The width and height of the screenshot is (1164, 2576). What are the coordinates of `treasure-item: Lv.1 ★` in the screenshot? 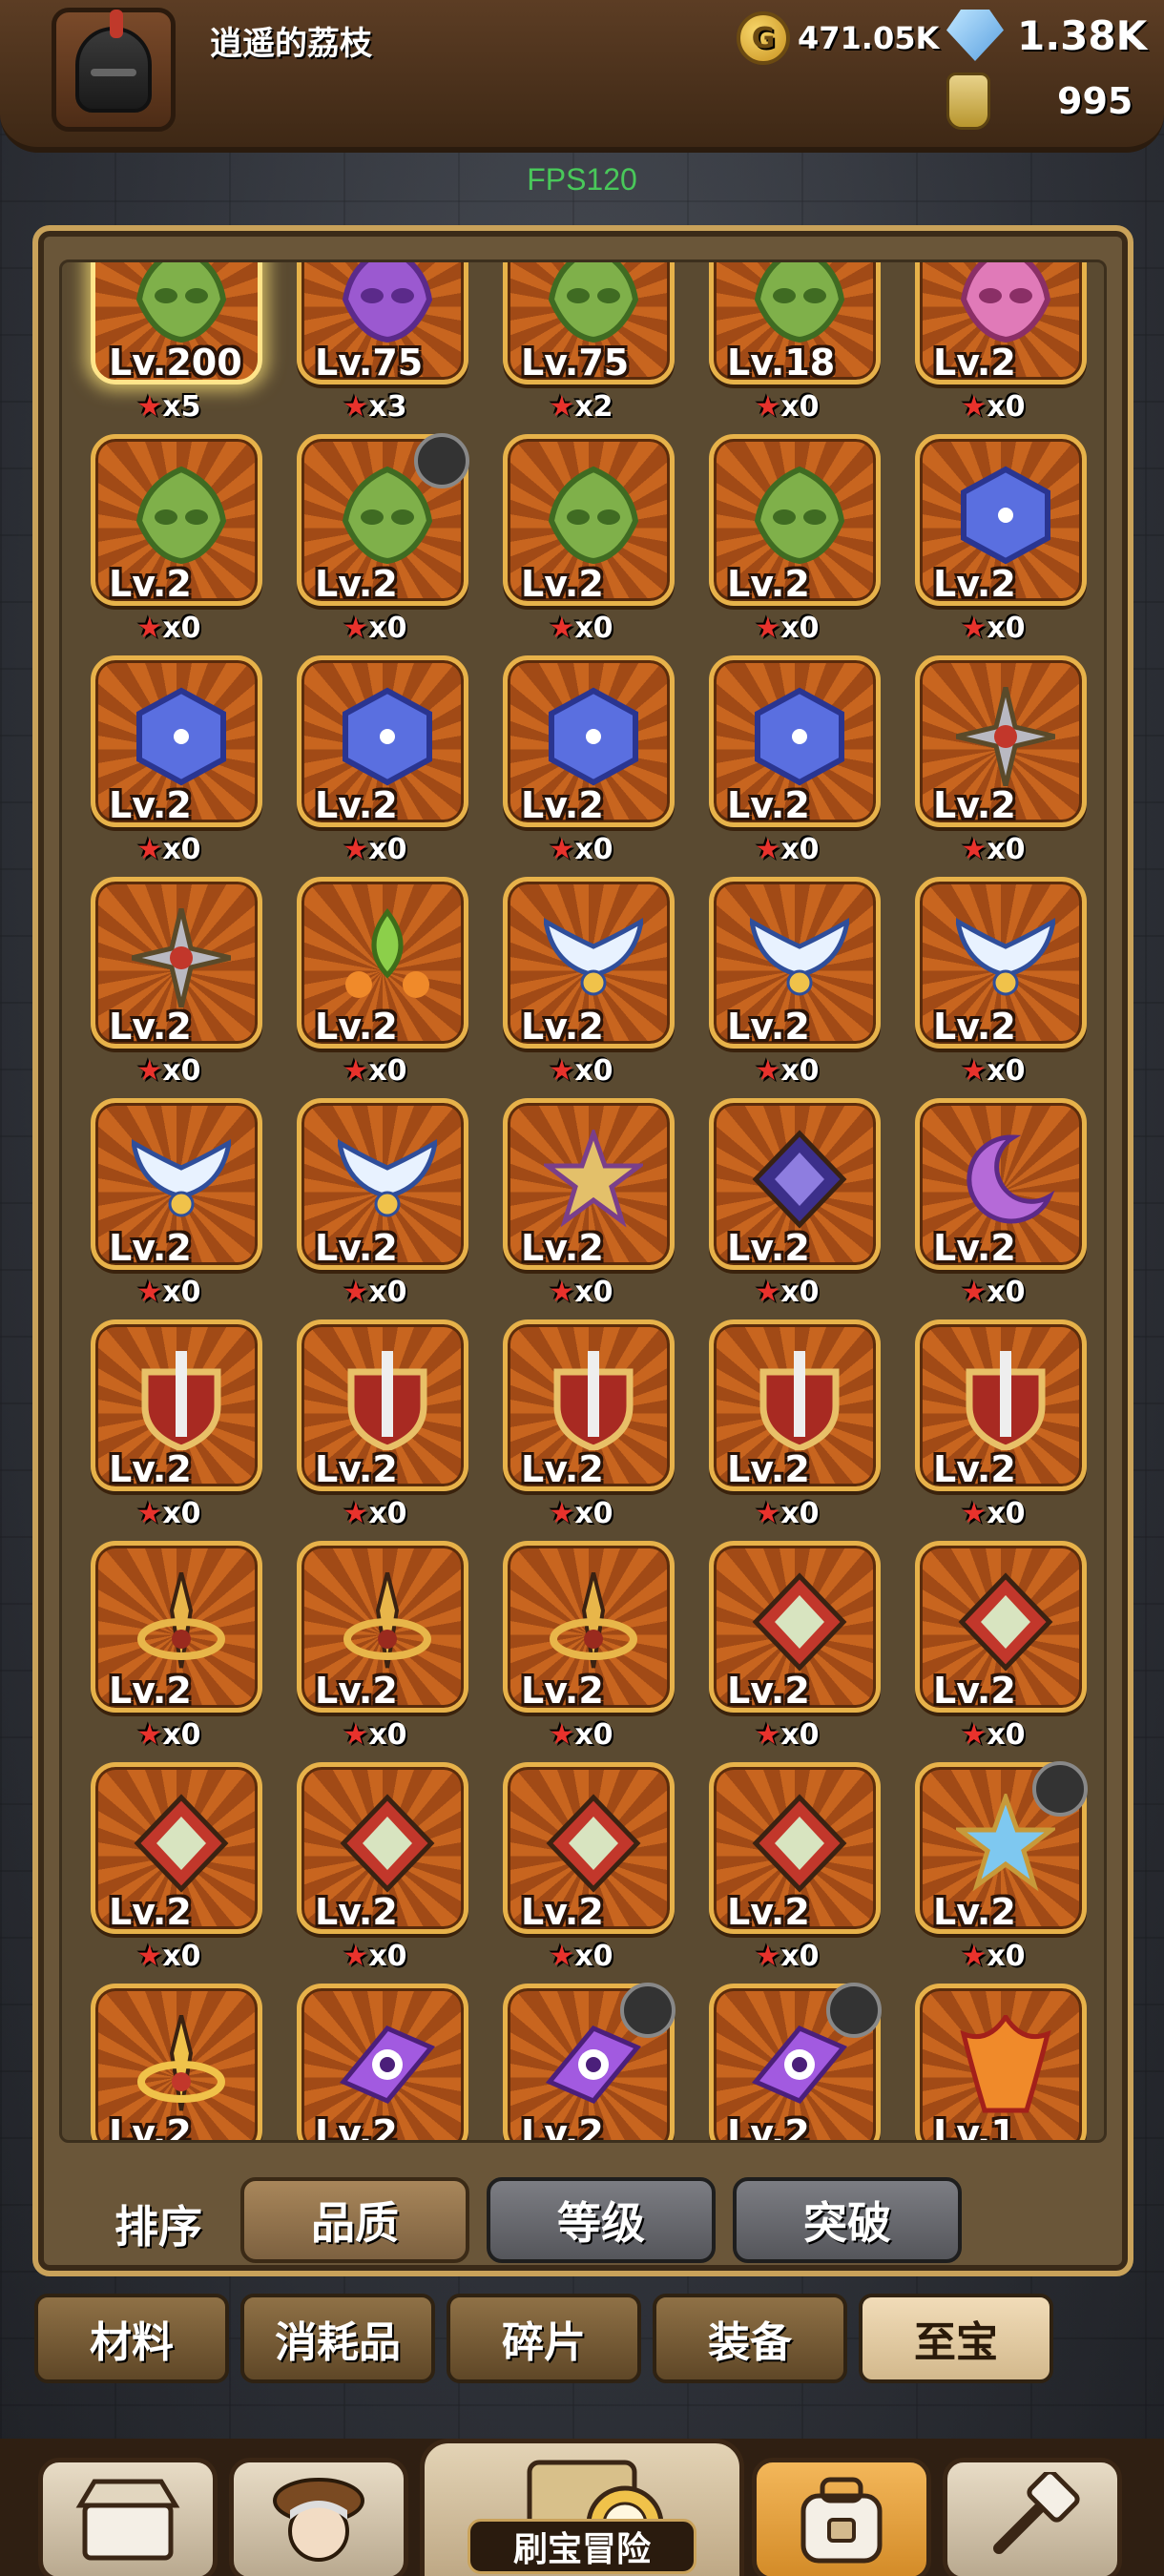 It's located at (993, 2062).